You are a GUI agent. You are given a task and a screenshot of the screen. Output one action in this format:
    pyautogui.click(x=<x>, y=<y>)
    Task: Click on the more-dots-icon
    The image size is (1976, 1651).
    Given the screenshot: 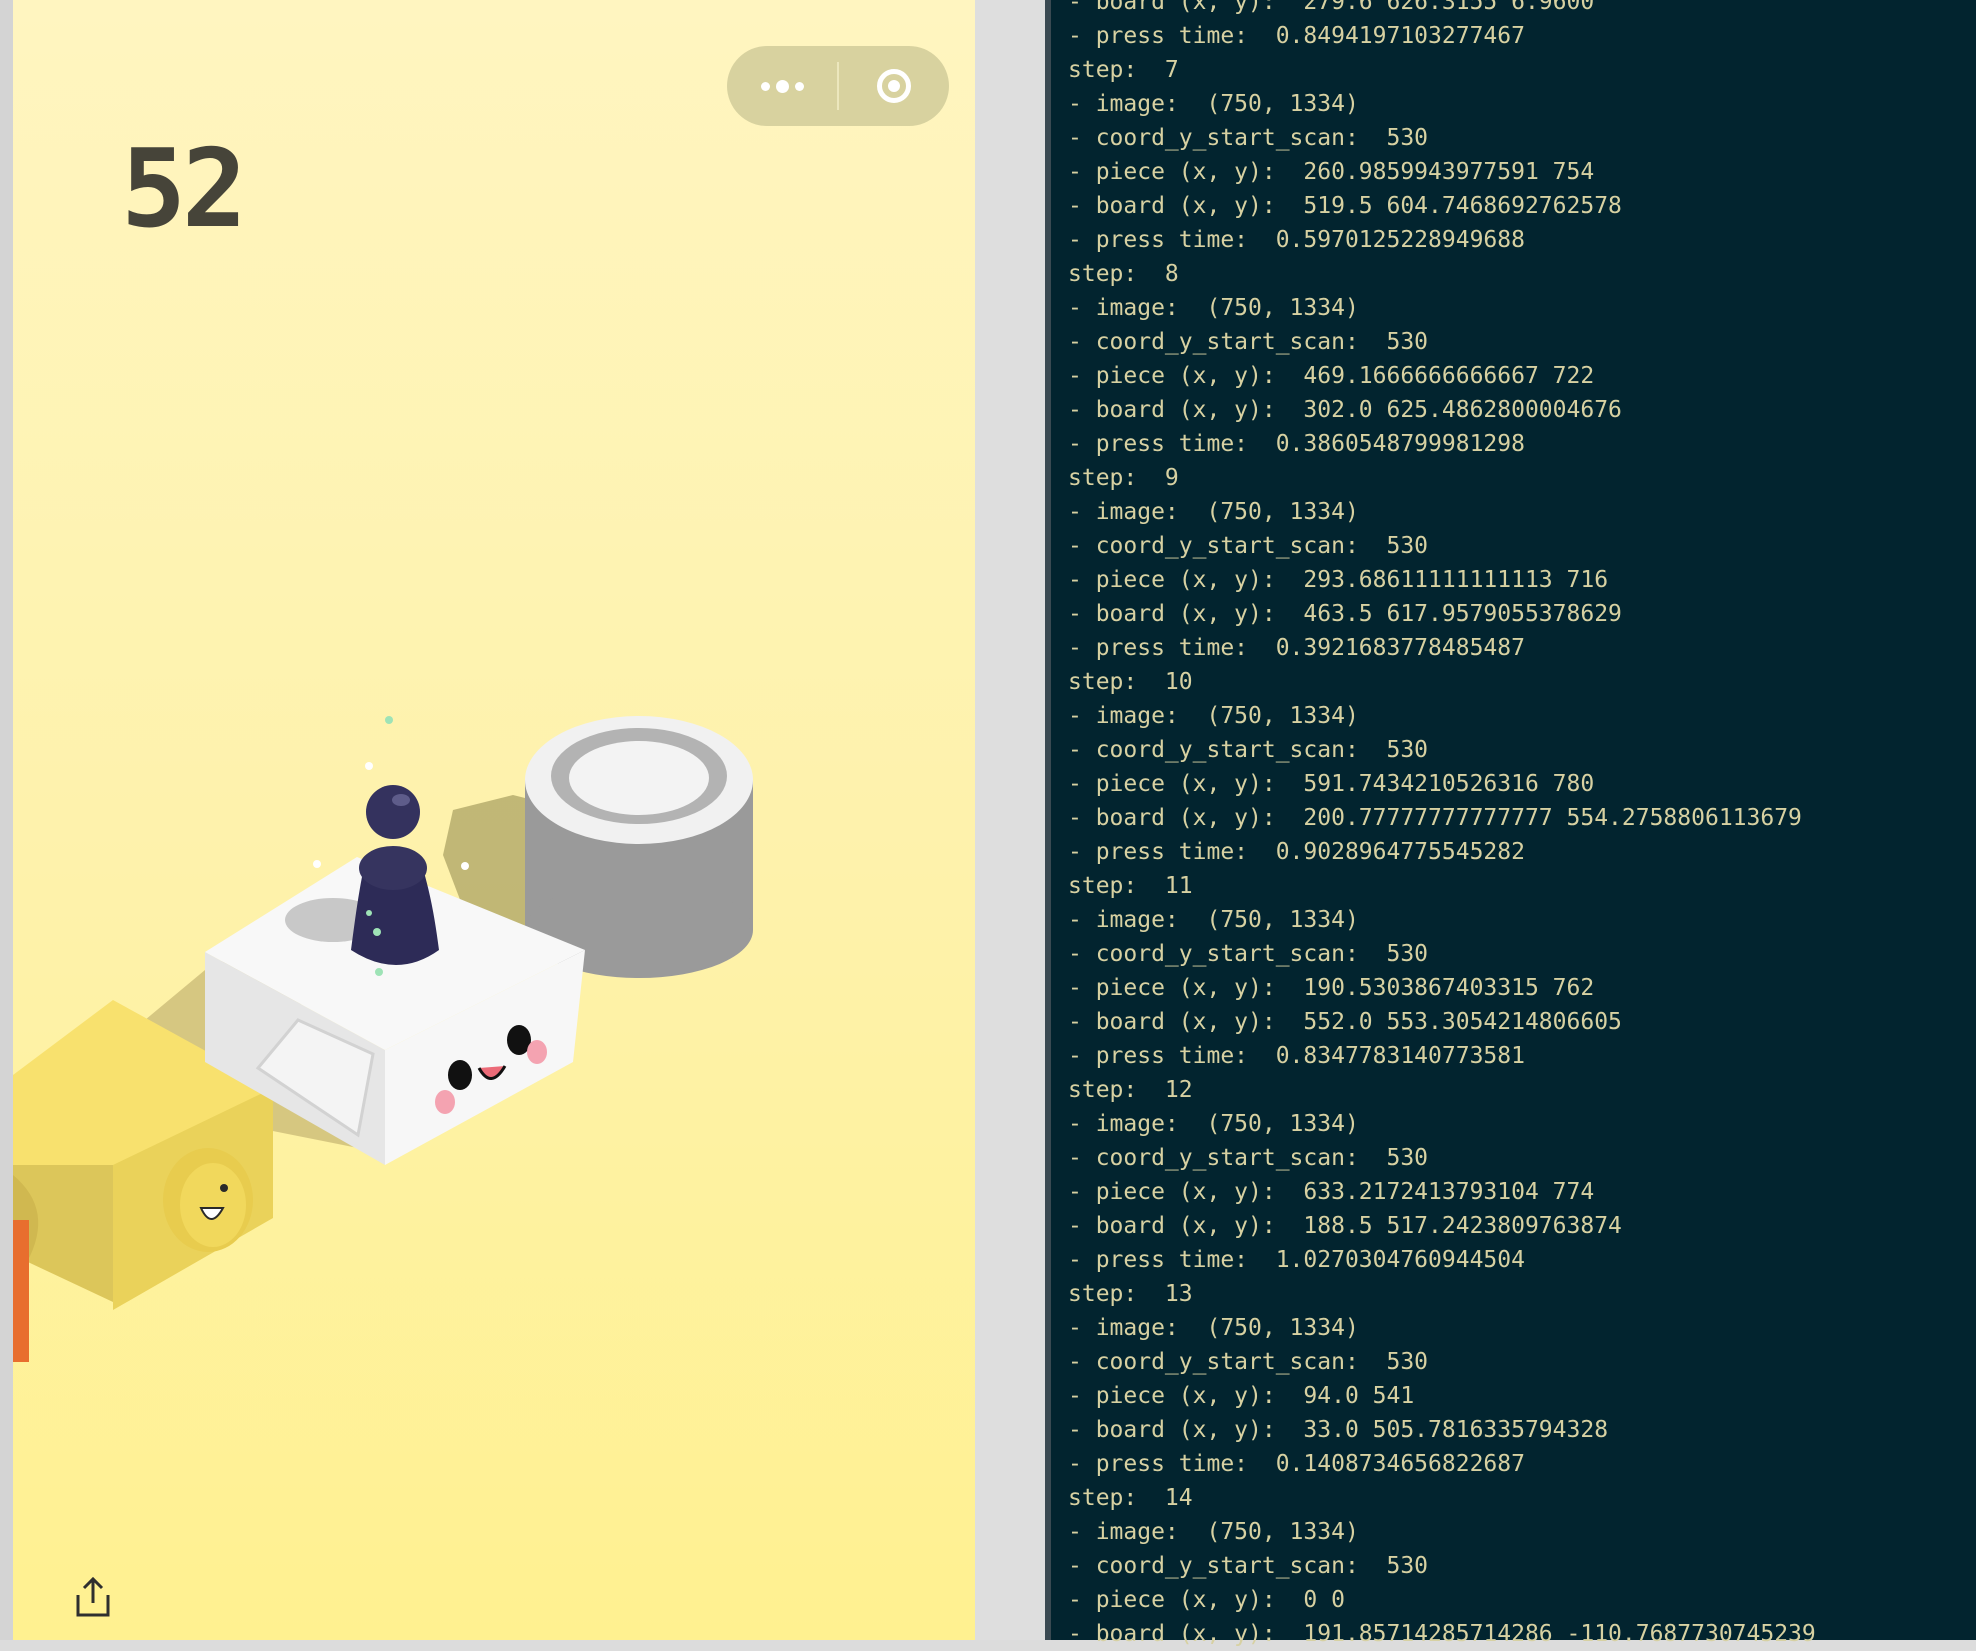 What is the action you would take?
    pyautogui.click(x=782, y=86)
    